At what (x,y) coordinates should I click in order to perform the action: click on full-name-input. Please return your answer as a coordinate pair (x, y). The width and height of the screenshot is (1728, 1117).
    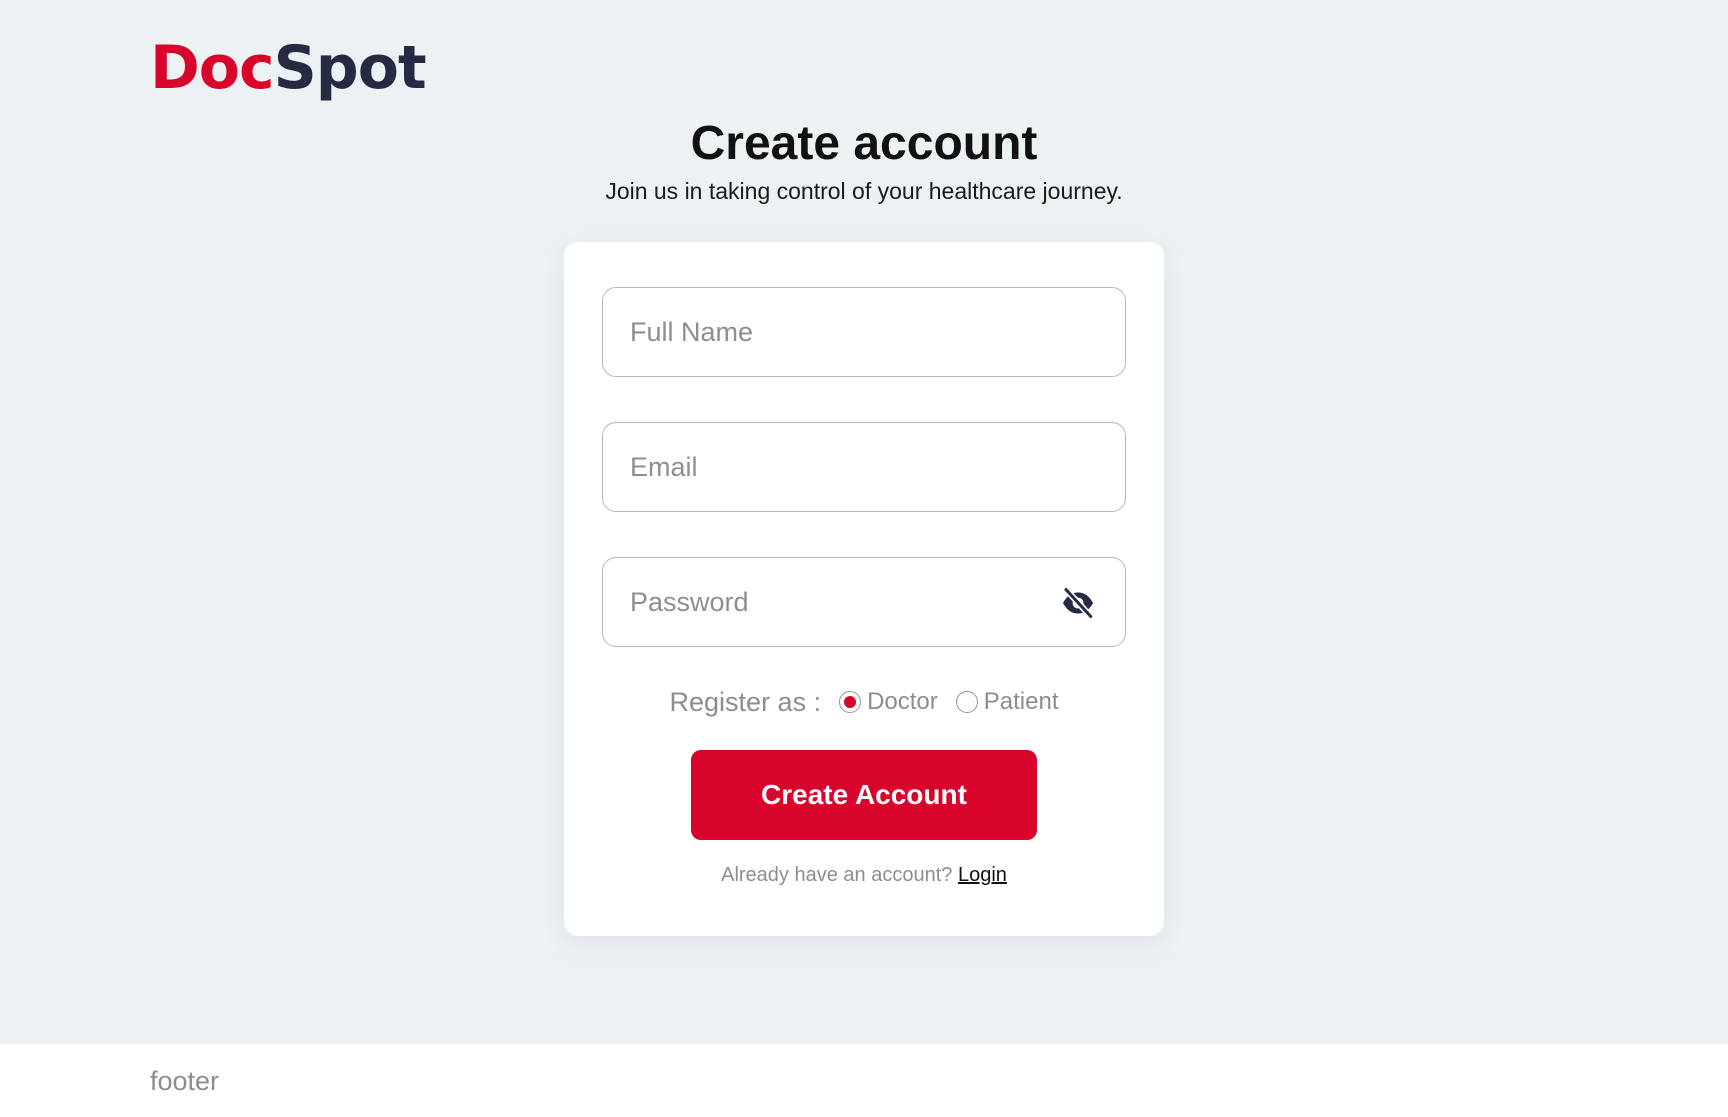
    Looking at the image, I should click on (864, 332).